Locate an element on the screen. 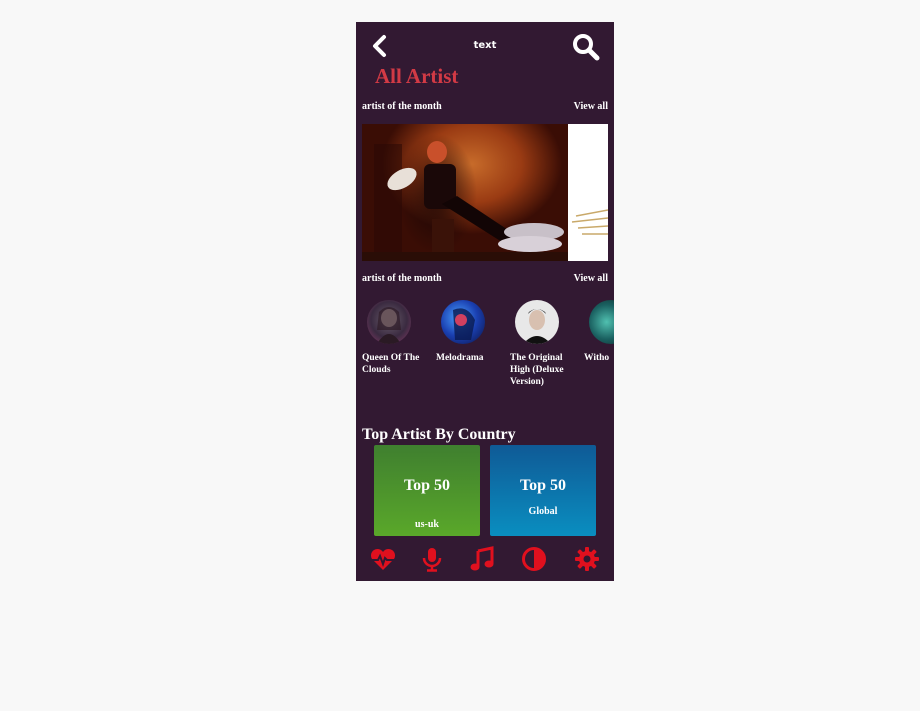 The image size is (920, 711). nav-music-button is located at coordinates (482, 559).